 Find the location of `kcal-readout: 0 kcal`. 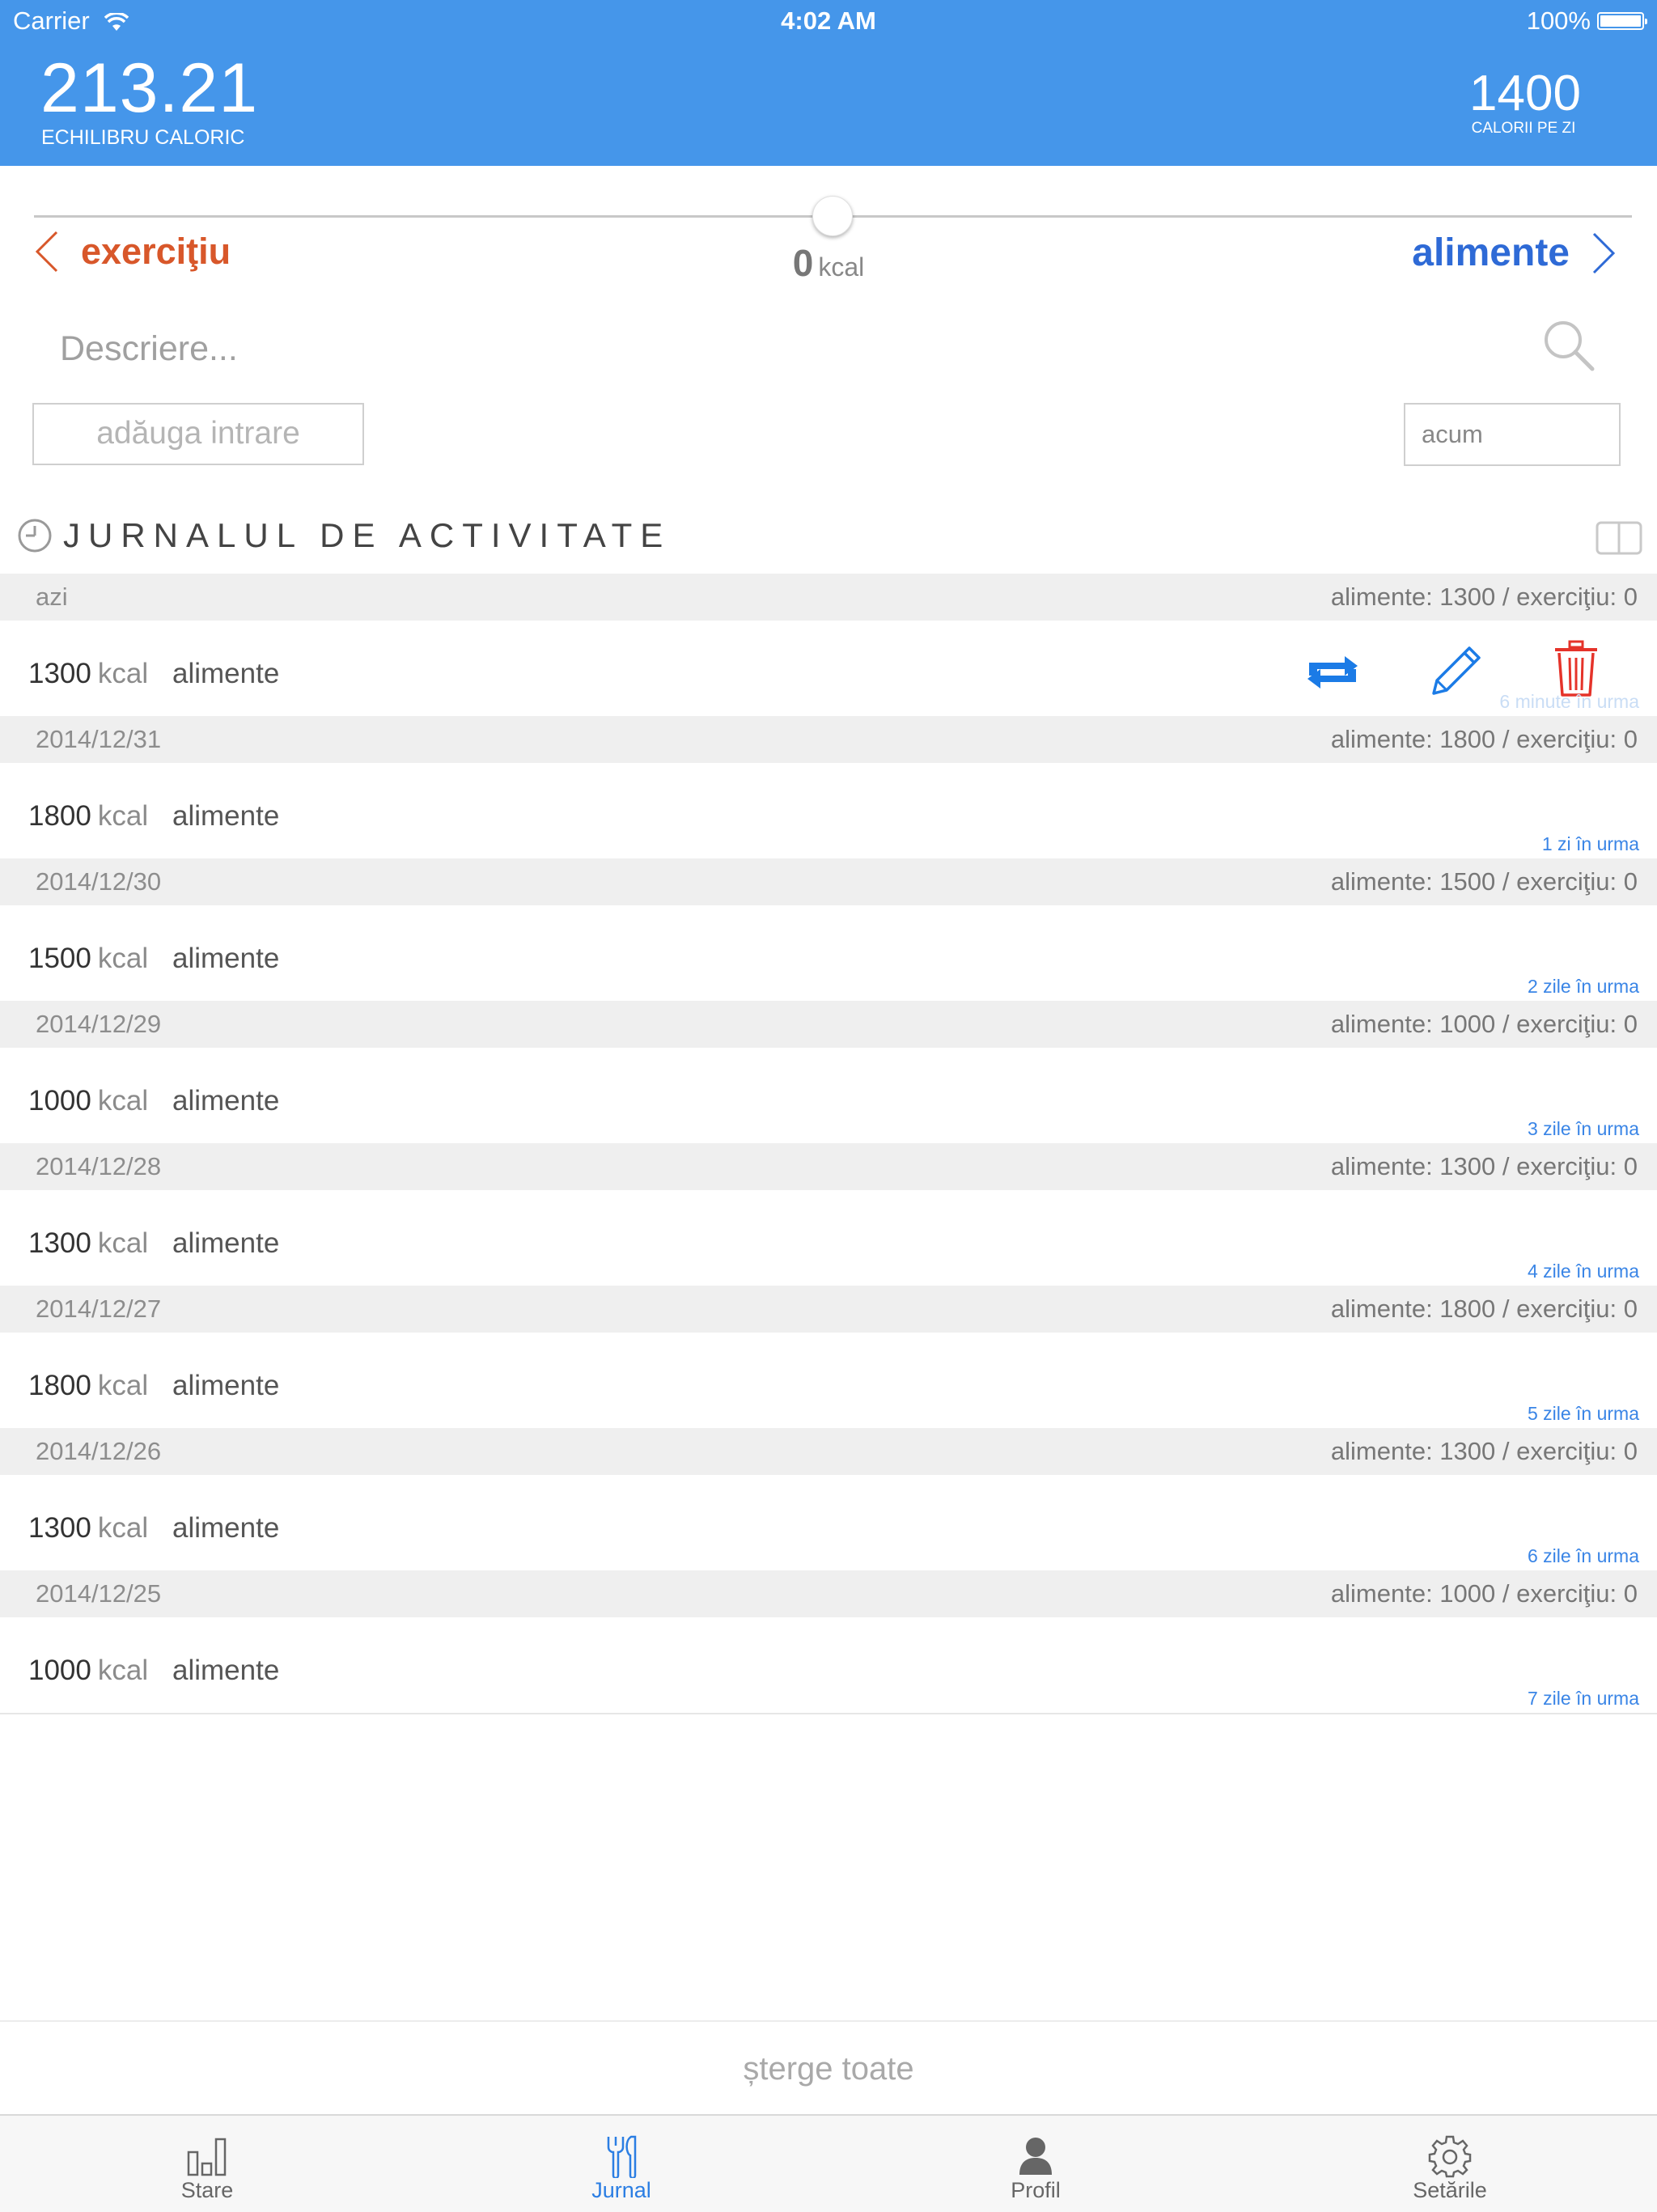

kcal-readout: 0 kcal is located at coordinates (828, 263).